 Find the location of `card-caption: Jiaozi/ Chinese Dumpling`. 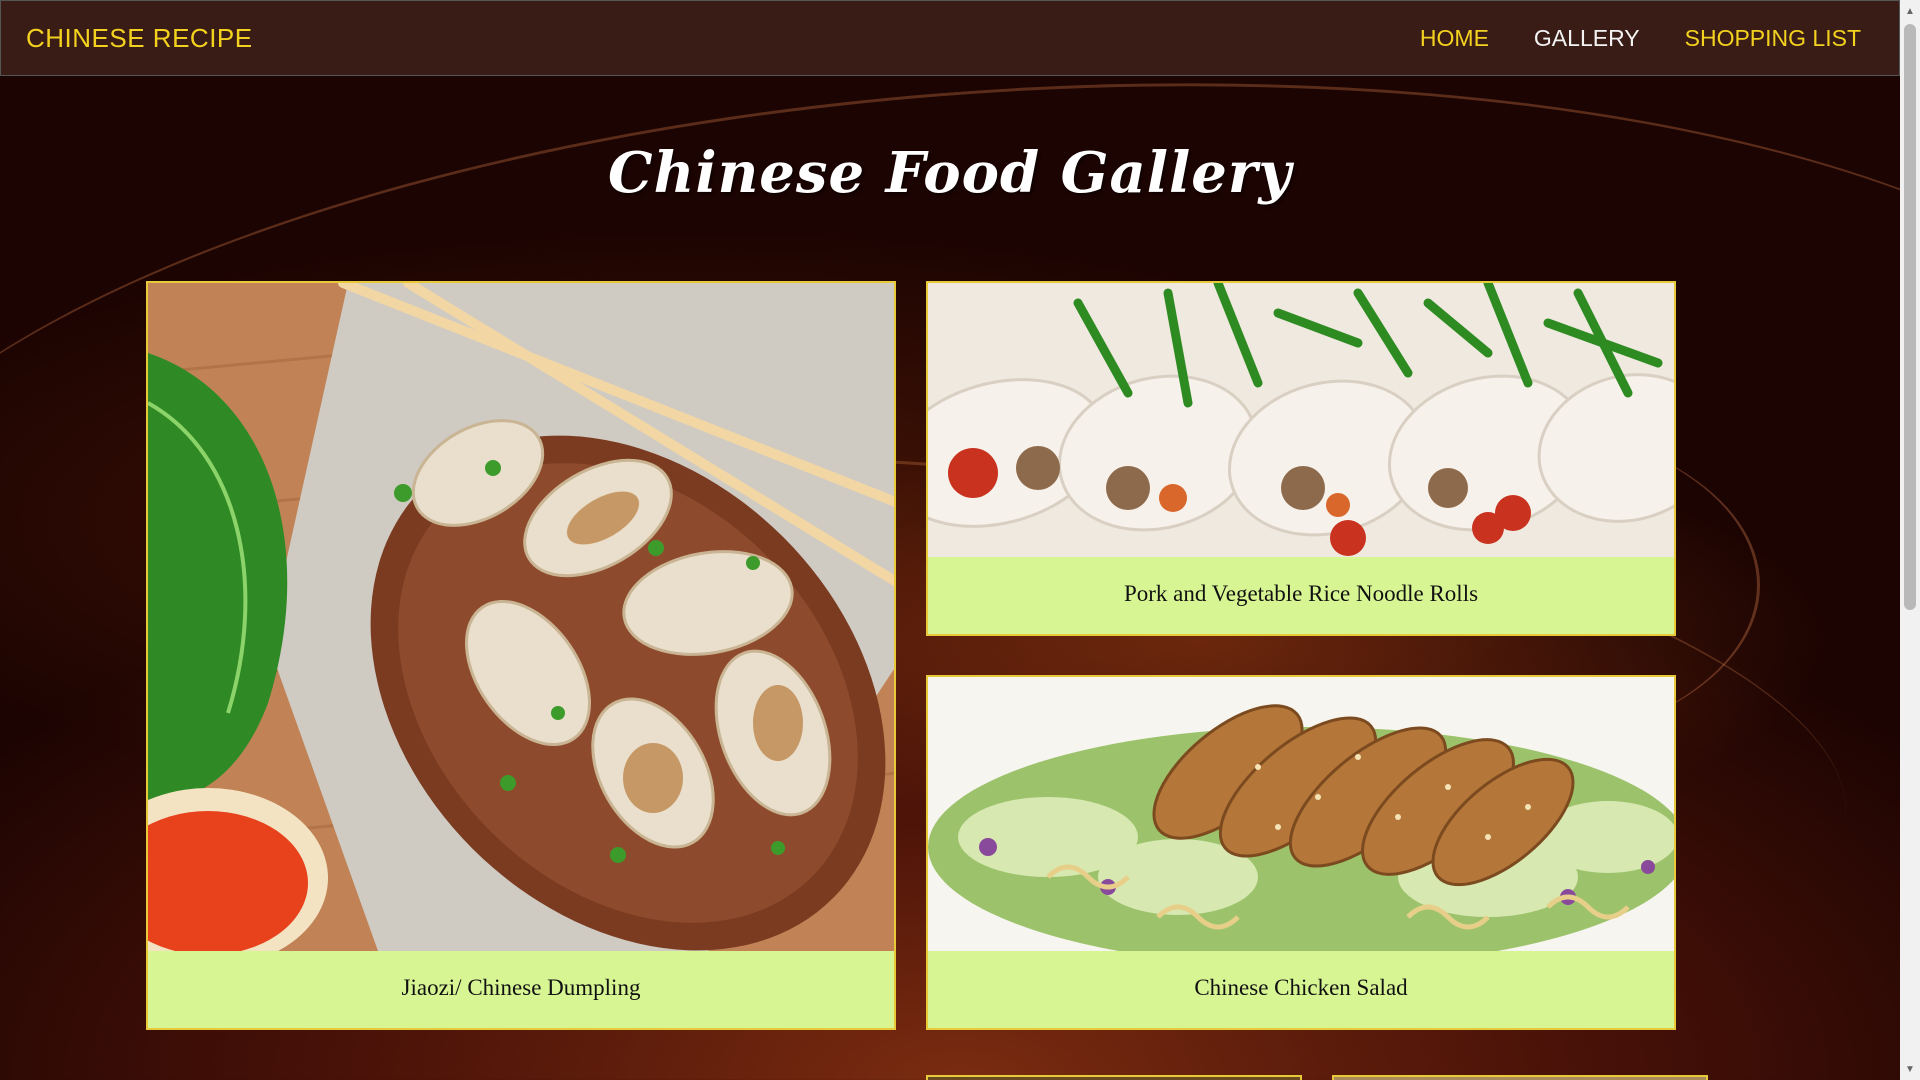

card-caption: Jiaozi/ Chinese Dumpling is located at coordinates (521, 987).